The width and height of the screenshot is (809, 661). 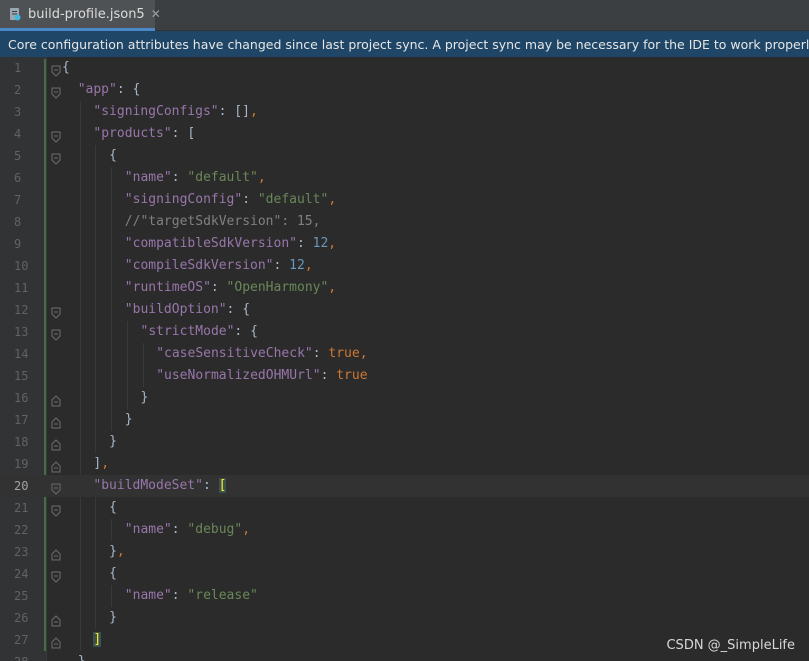 I want to click on line-number: 20, so click(x=21, y=486).